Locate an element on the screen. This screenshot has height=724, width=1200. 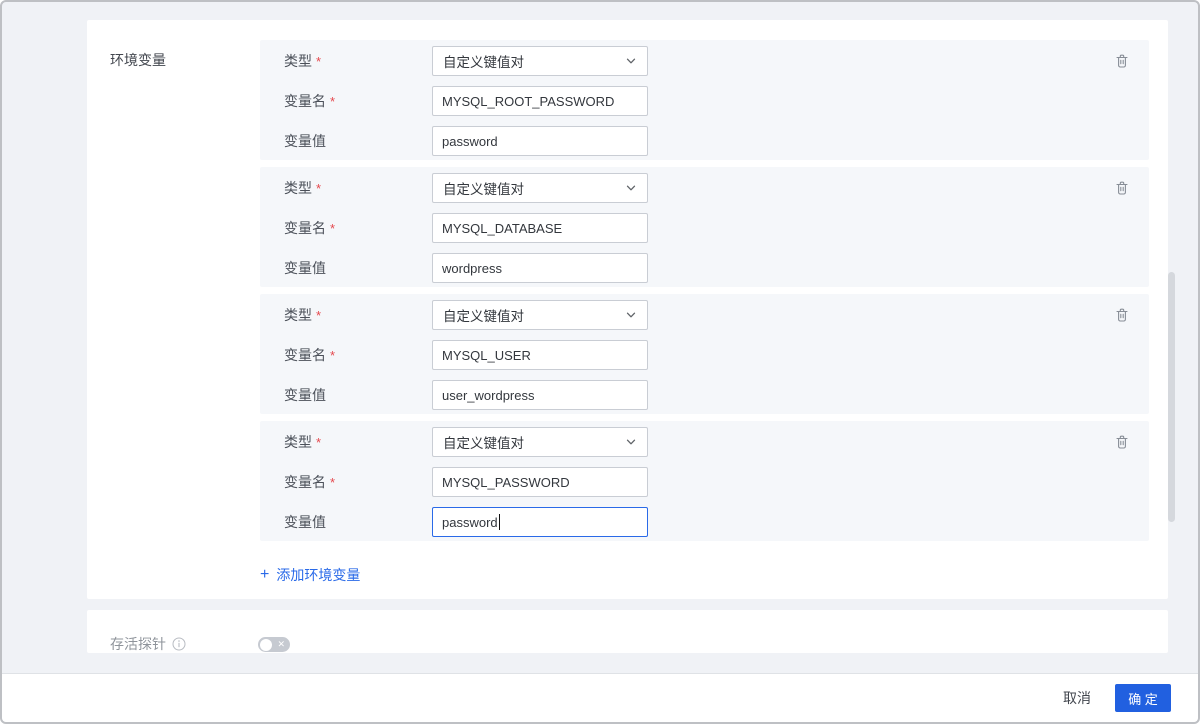
confirm-button: 确 定 is located at coordinates (1143, 698).